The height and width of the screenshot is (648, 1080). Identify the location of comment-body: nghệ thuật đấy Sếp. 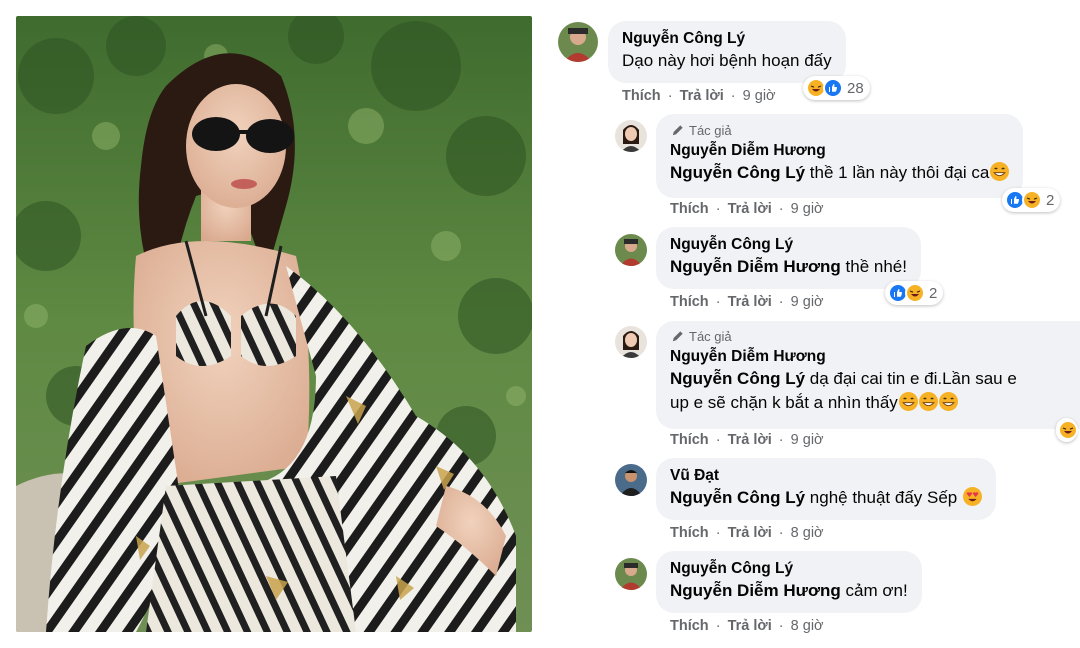
(883, 497).